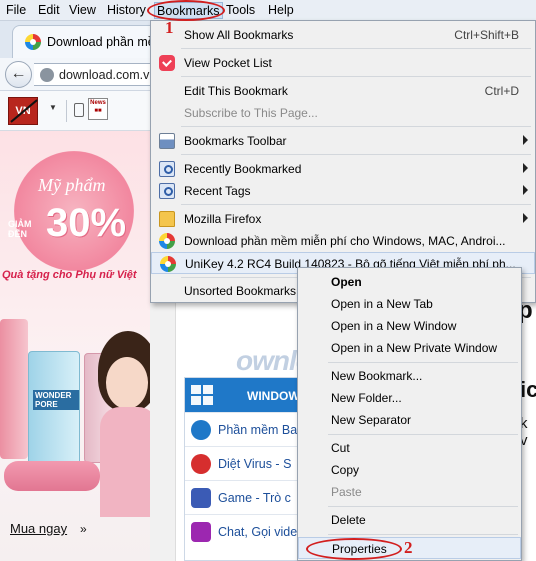 The image size is (536, 561). I want to click on menu-bookmarks-toolbar: Bookmarks Toolbar, so click(343, 141).